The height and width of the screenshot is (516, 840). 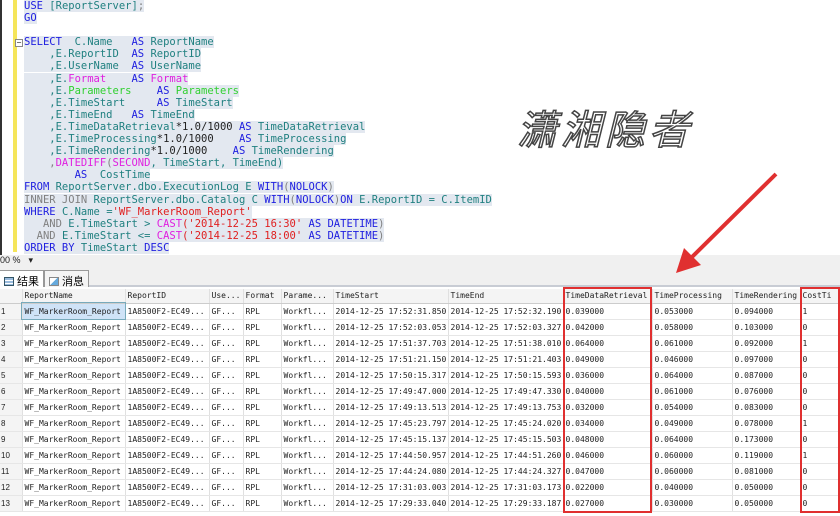 I want to click on collapse-icon: −, so click(x=19, y=43).